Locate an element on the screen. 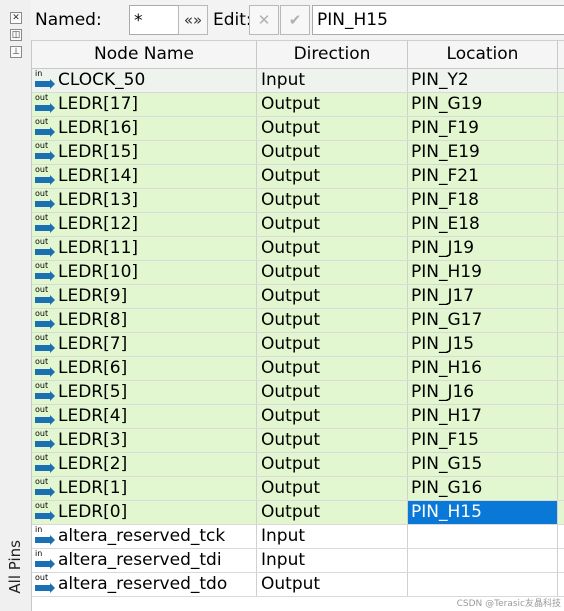 The width and height of the screenshot is (564, 611). location-cell: PIN_G19 is located at coordinates (483, 104).